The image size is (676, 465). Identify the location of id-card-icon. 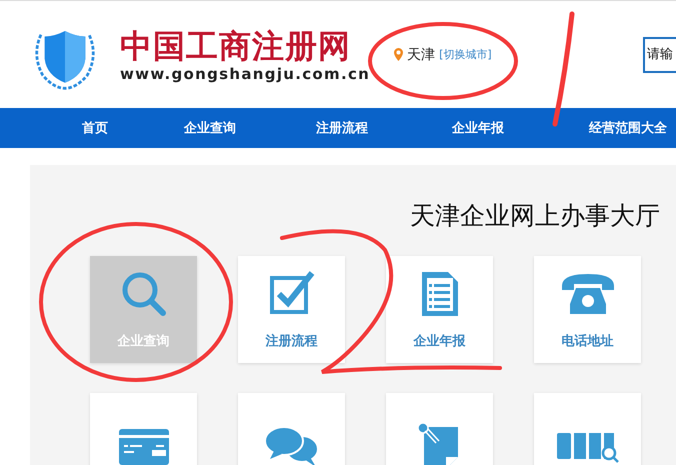
(144, 445).